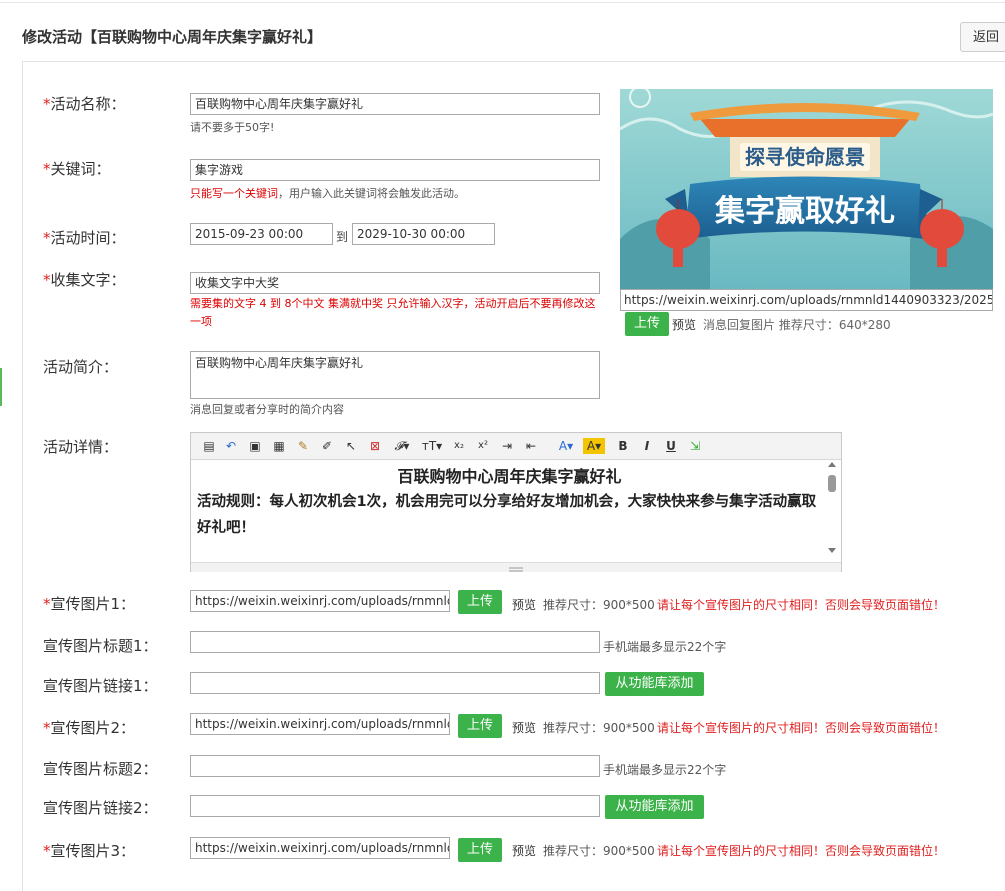 The image size is (1005, 891). I want to click on promo-title-2-label: 宣传图片标题2：, so click(100, 769).